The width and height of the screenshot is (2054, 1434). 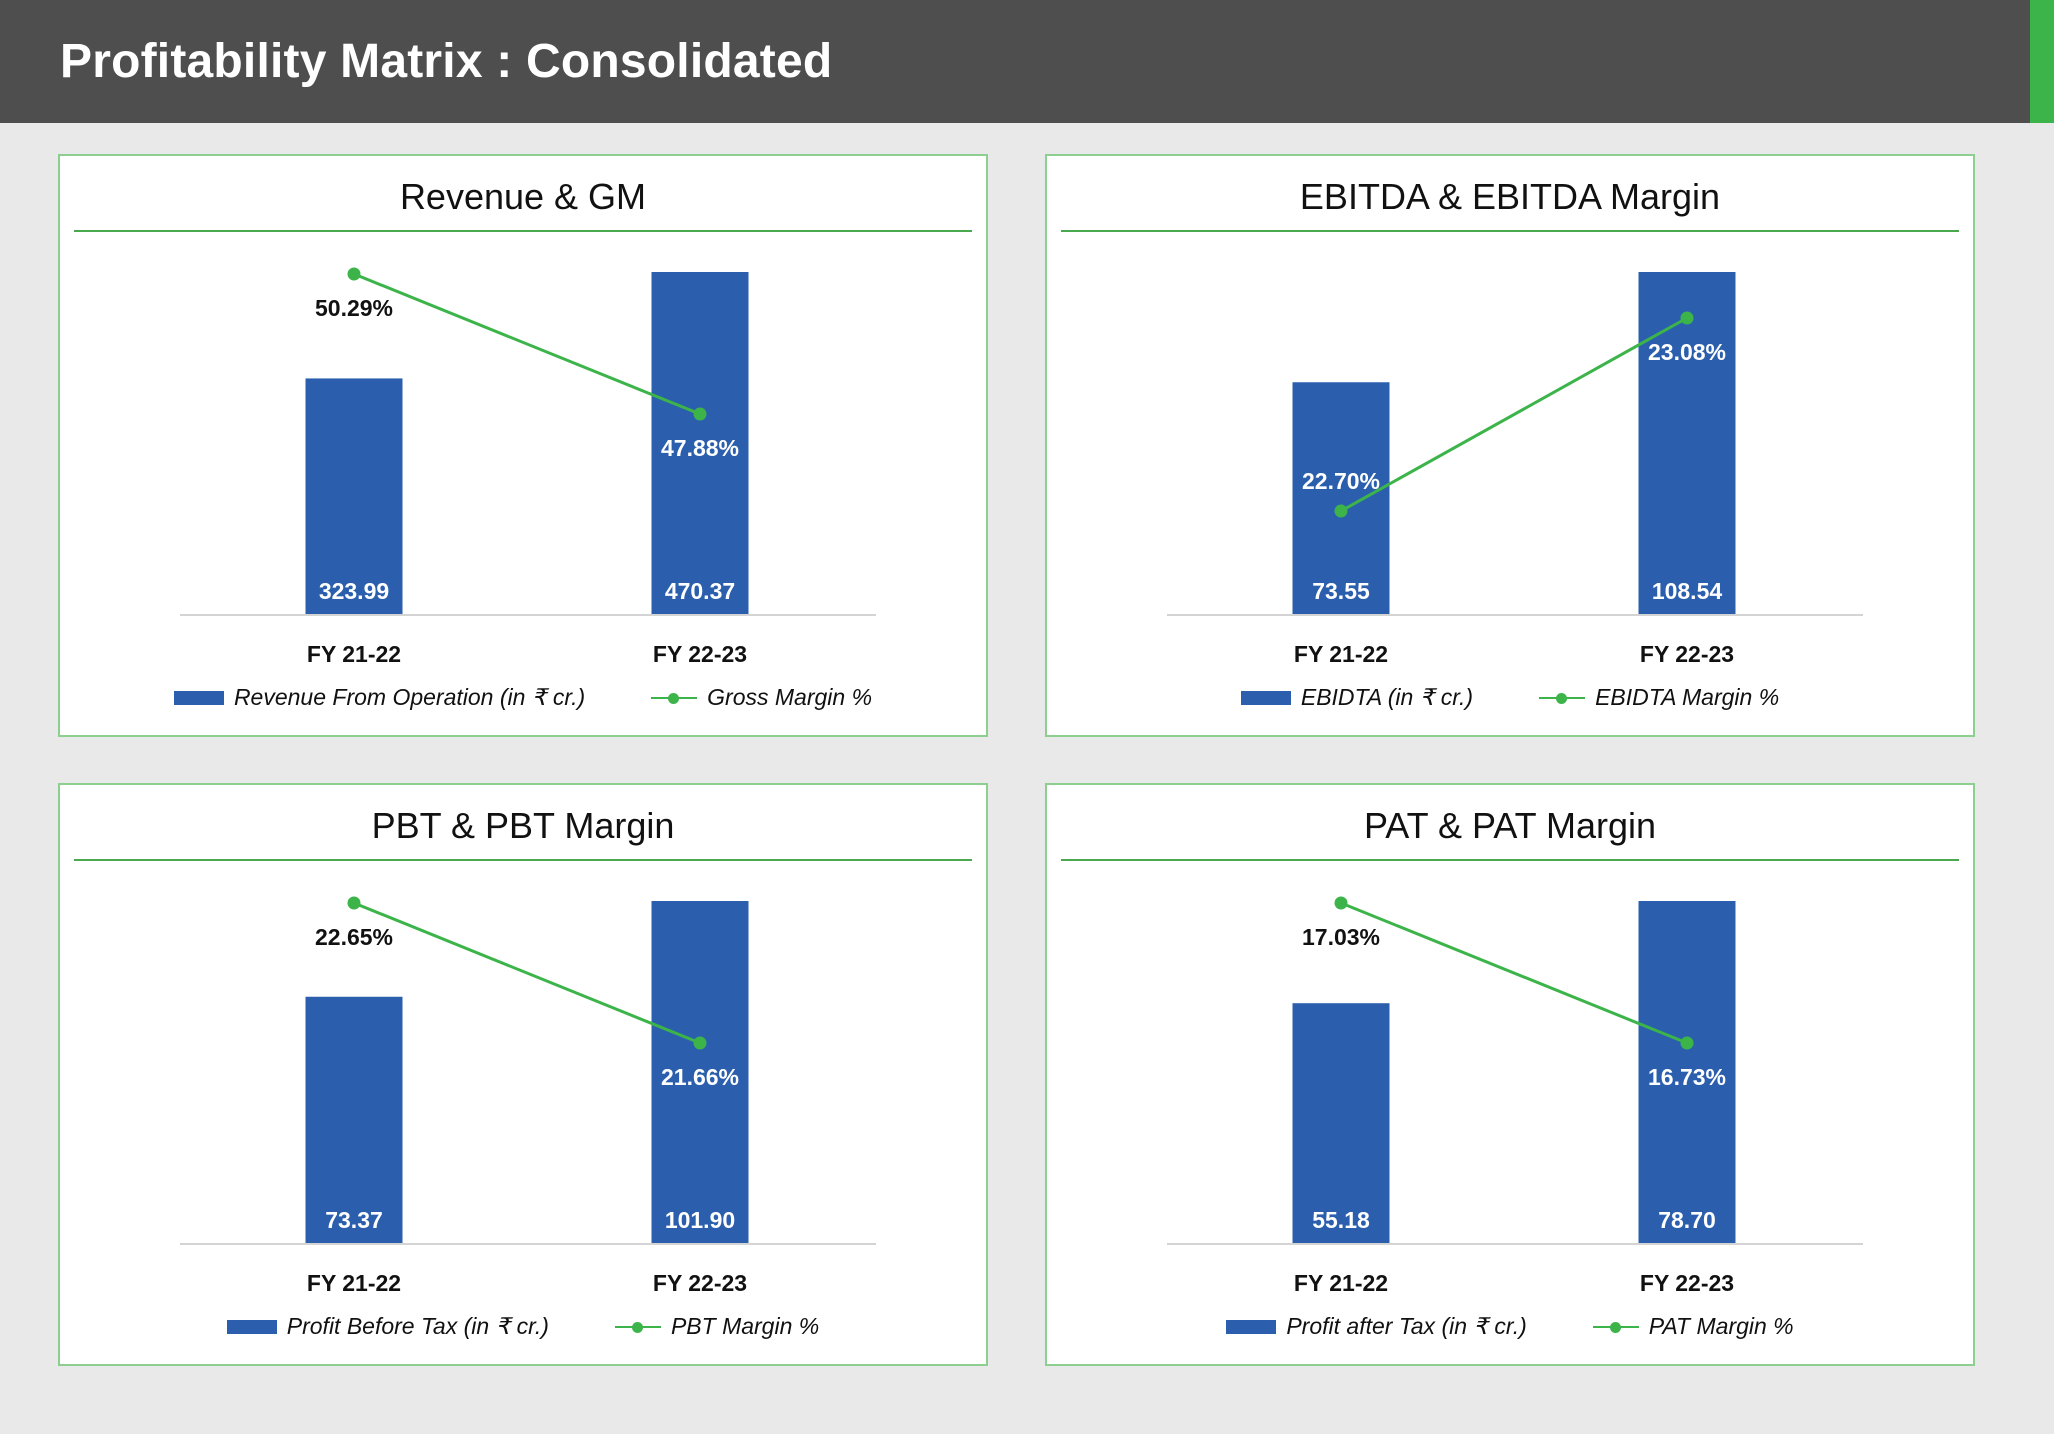 I want to click on margin-value-label: 17.03%, so click(x=1341, y=937).